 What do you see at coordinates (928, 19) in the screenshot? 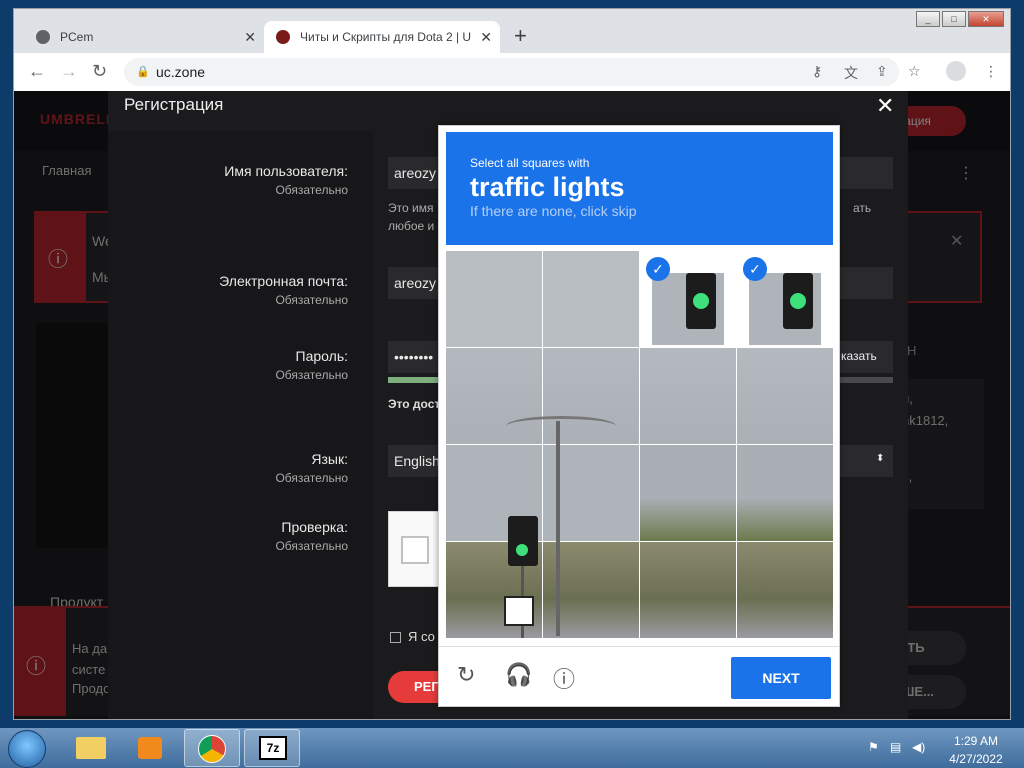
I see `minimize-button: _` at bounding box center [928, 19].